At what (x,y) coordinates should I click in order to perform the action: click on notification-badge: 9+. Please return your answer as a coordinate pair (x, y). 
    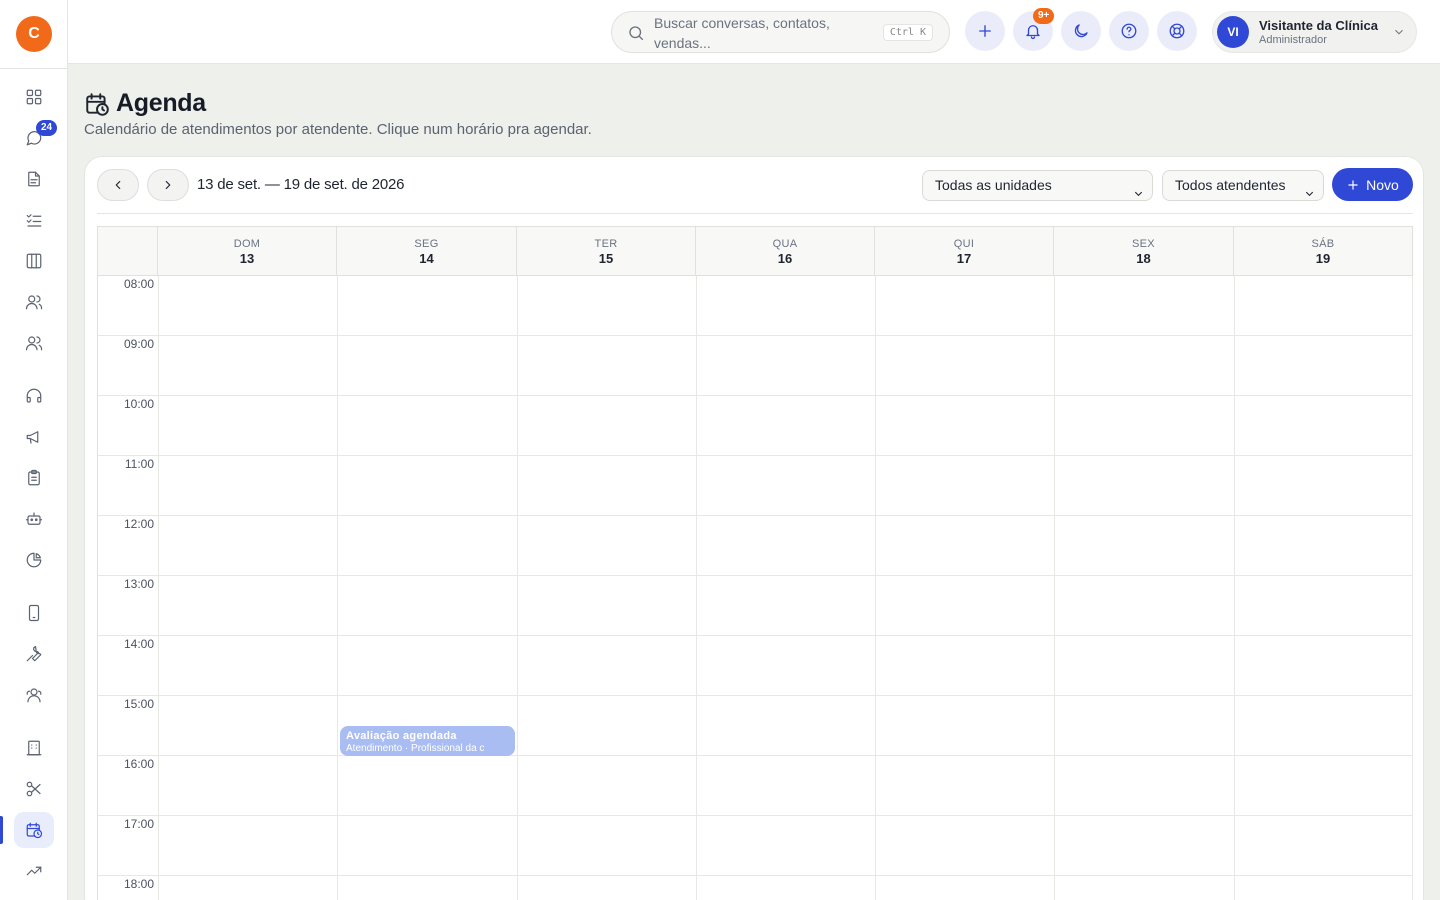
    Looking at the image, I should click on (1044, 16).